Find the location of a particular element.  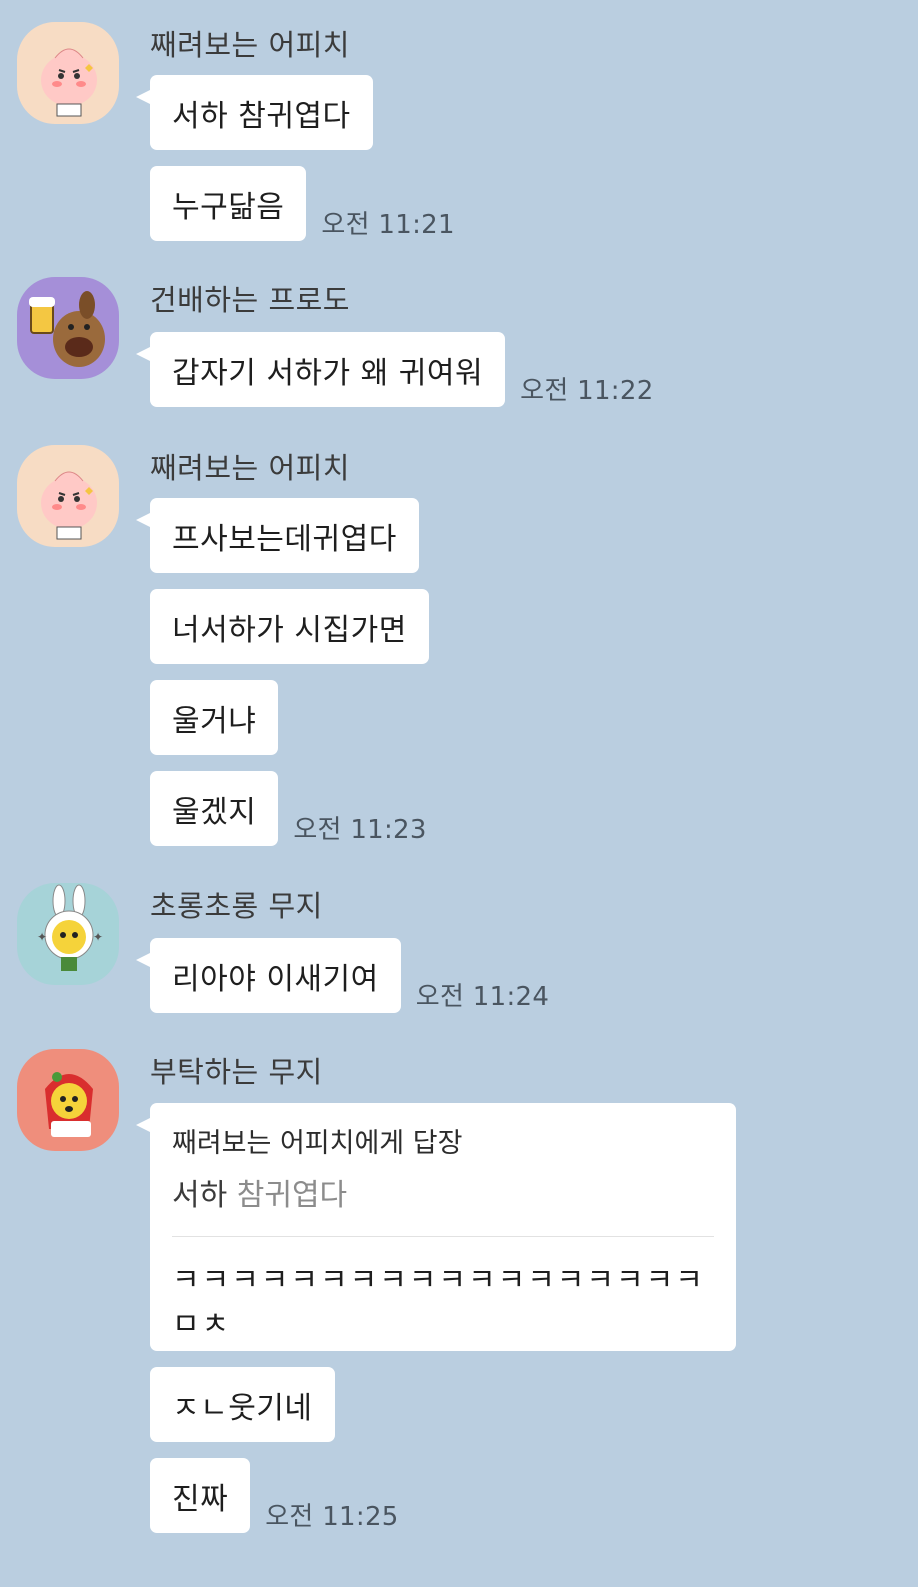

timestamp: 오전 11:25 is located at coordinates (332, 1517).